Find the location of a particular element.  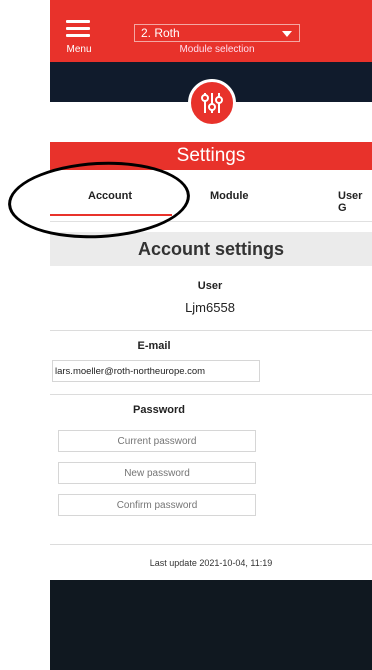

sliders-icon is located at coordinates (212, 103).